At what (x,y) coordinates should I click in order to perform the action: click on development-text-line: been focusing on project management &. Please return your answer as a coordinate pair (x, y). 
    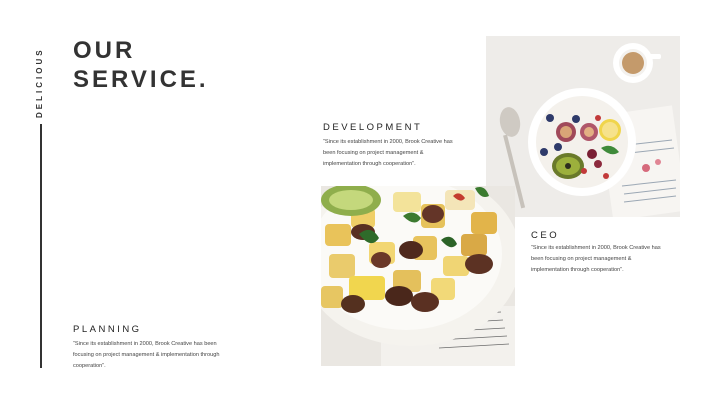
    Looking at the image, I should click on (373, 153).